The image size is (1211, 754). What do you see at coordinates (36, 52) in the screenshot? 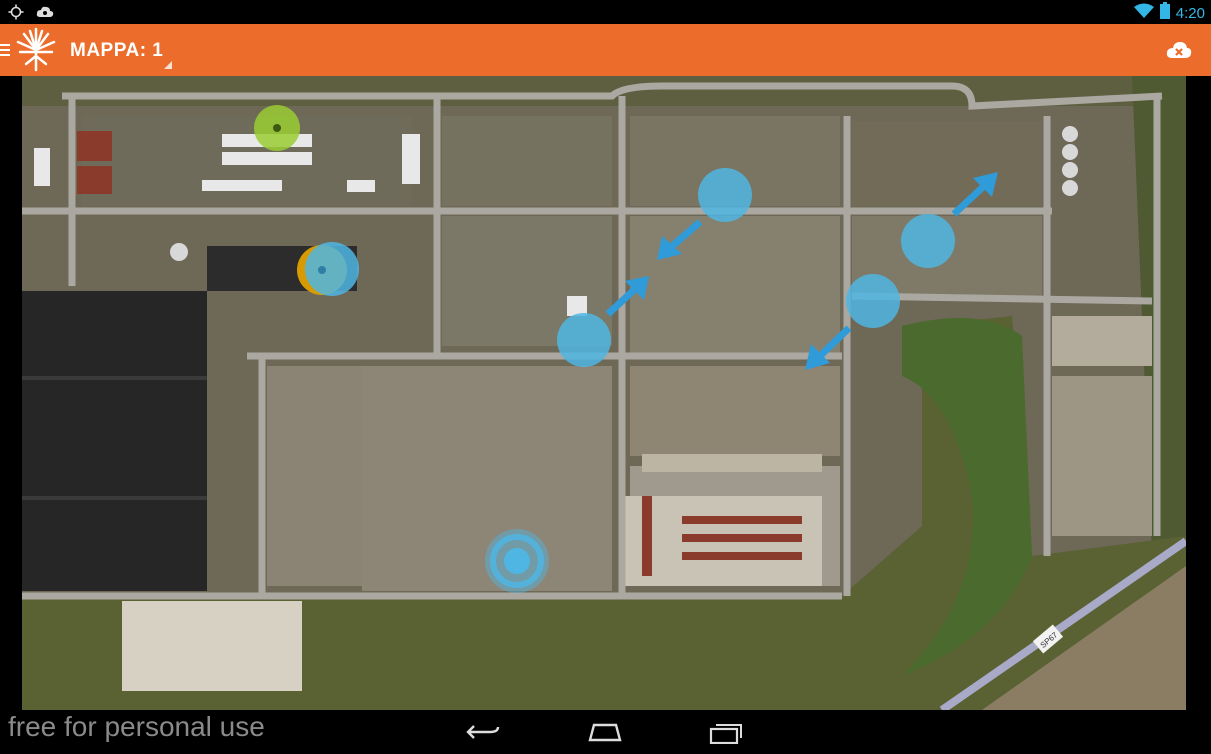
I see `tree-logo-icon` at bounding box center [36, 52].